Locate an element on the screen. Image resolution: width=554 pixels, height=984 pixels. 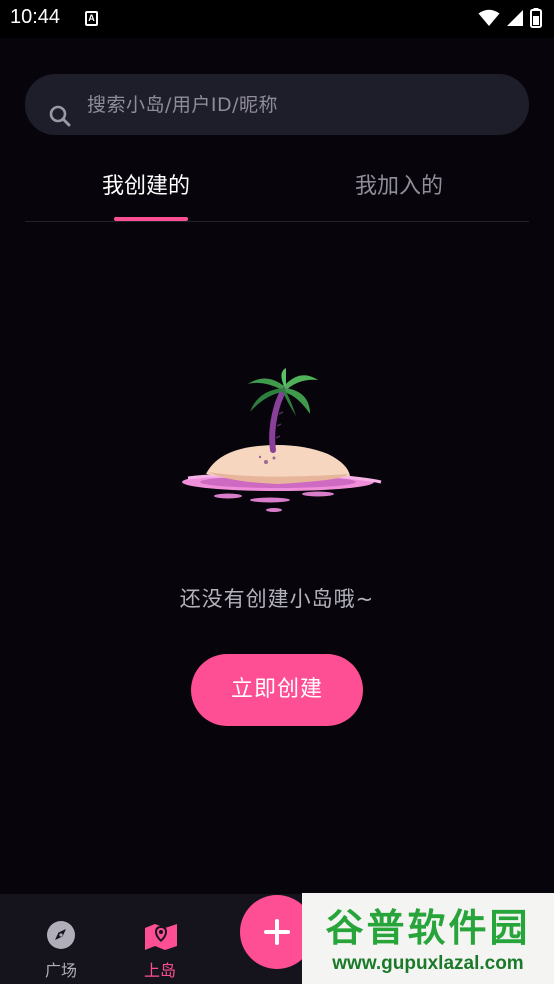
tab-divider is located at coordinates (277, 221).